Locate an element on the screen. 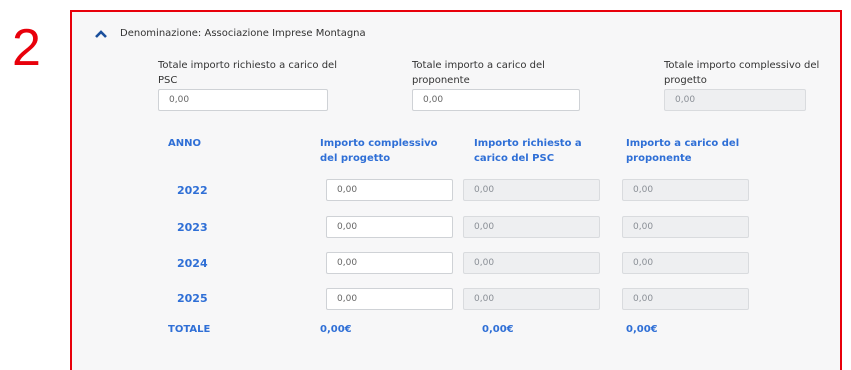 Image resolution: width=851 pixels, height=370 pixels. year-label: 2022 is located at coordinates (192, 190).